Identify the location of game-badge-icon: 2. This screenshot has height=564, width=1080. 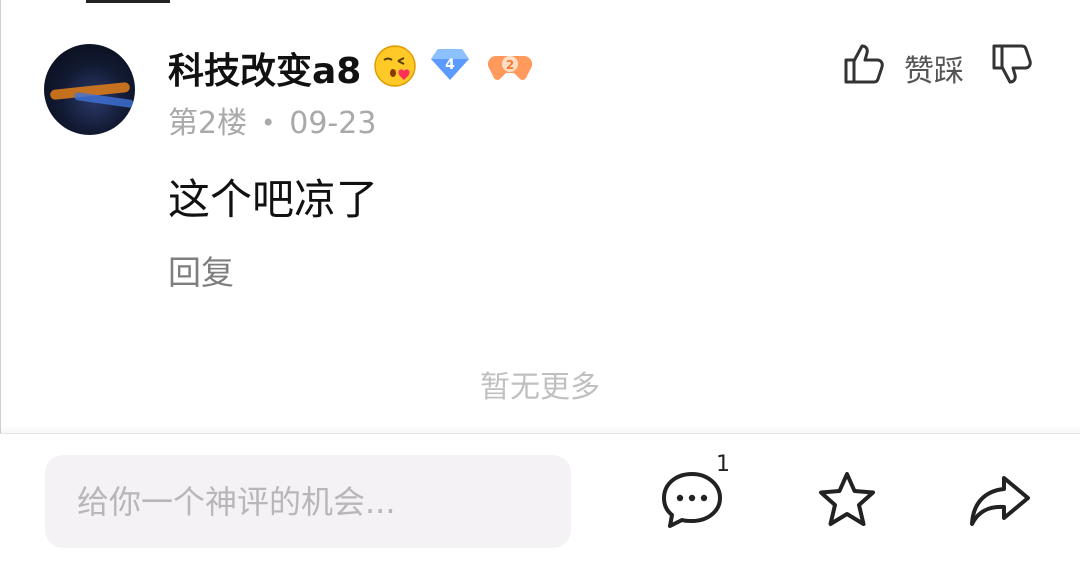
(510, 67).